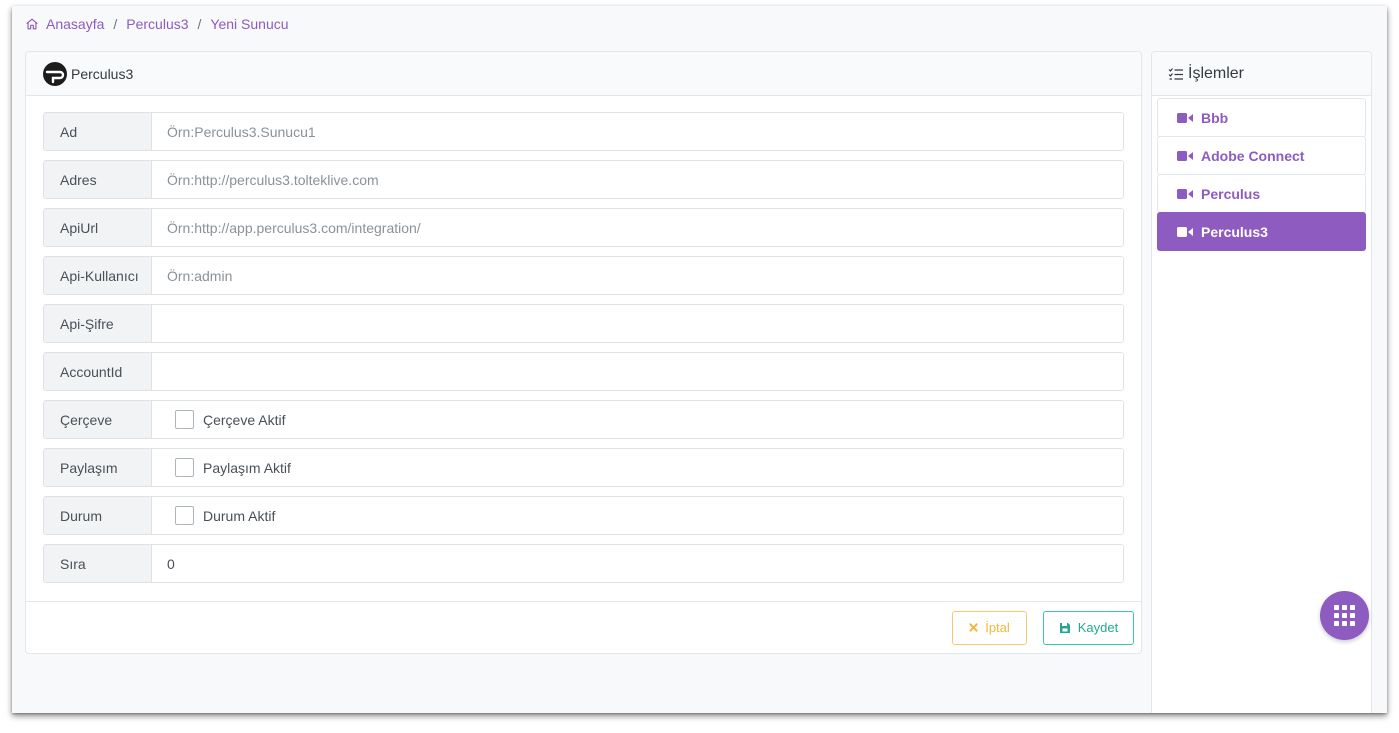  I want to click on sidebar-item-label: Perculus3, so click(1234, 231).